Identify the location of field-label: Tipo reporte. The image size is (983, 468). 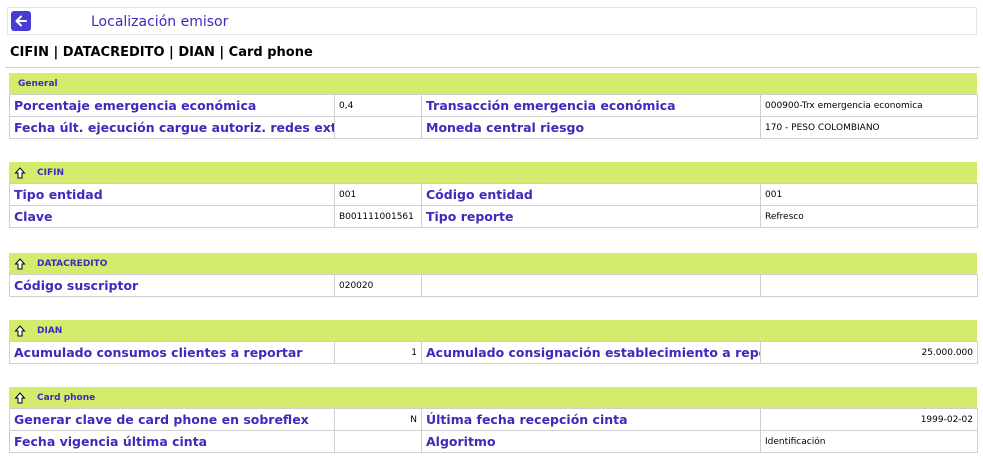
(591, 216).